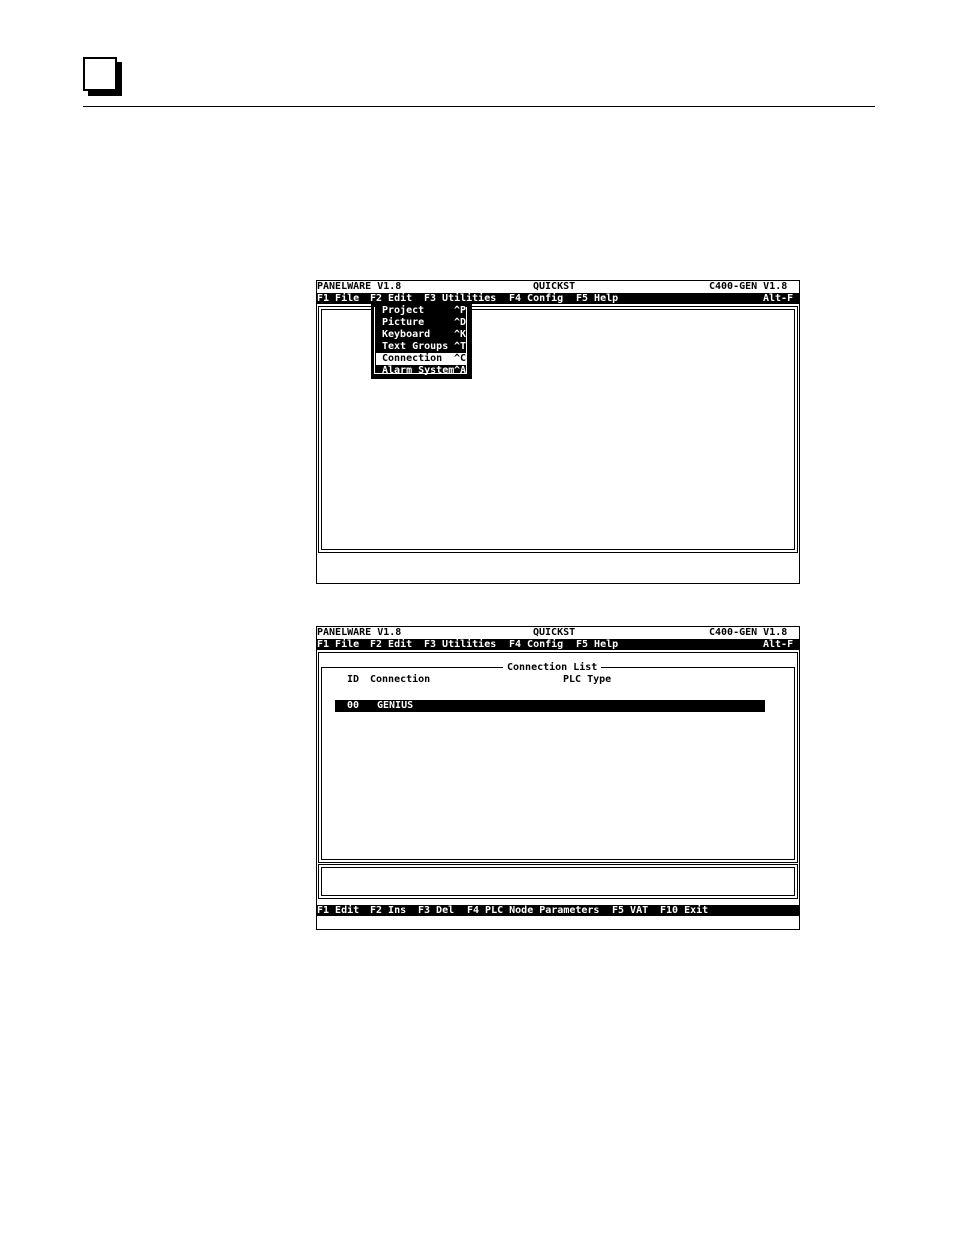 The width and height of the screenshot is (954, 1235). What do you see at coordinates (100, 74) in the screenshot?
I see `chapter-marker` at bounding box center [100, 74].